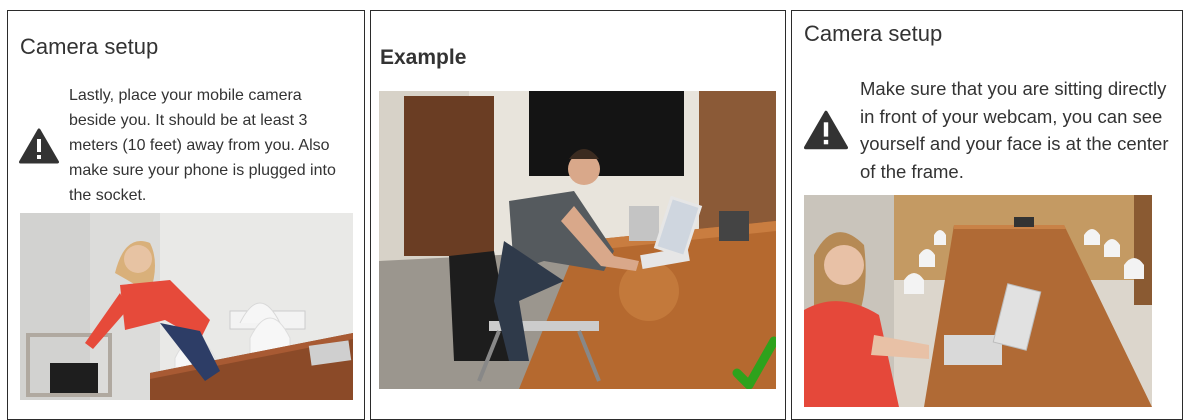 This screenshot has width=1188, height=420. Describe the element at coordinates (186, 306) in the screenshot. I see `mobile-camera-setup-photo` at that location.